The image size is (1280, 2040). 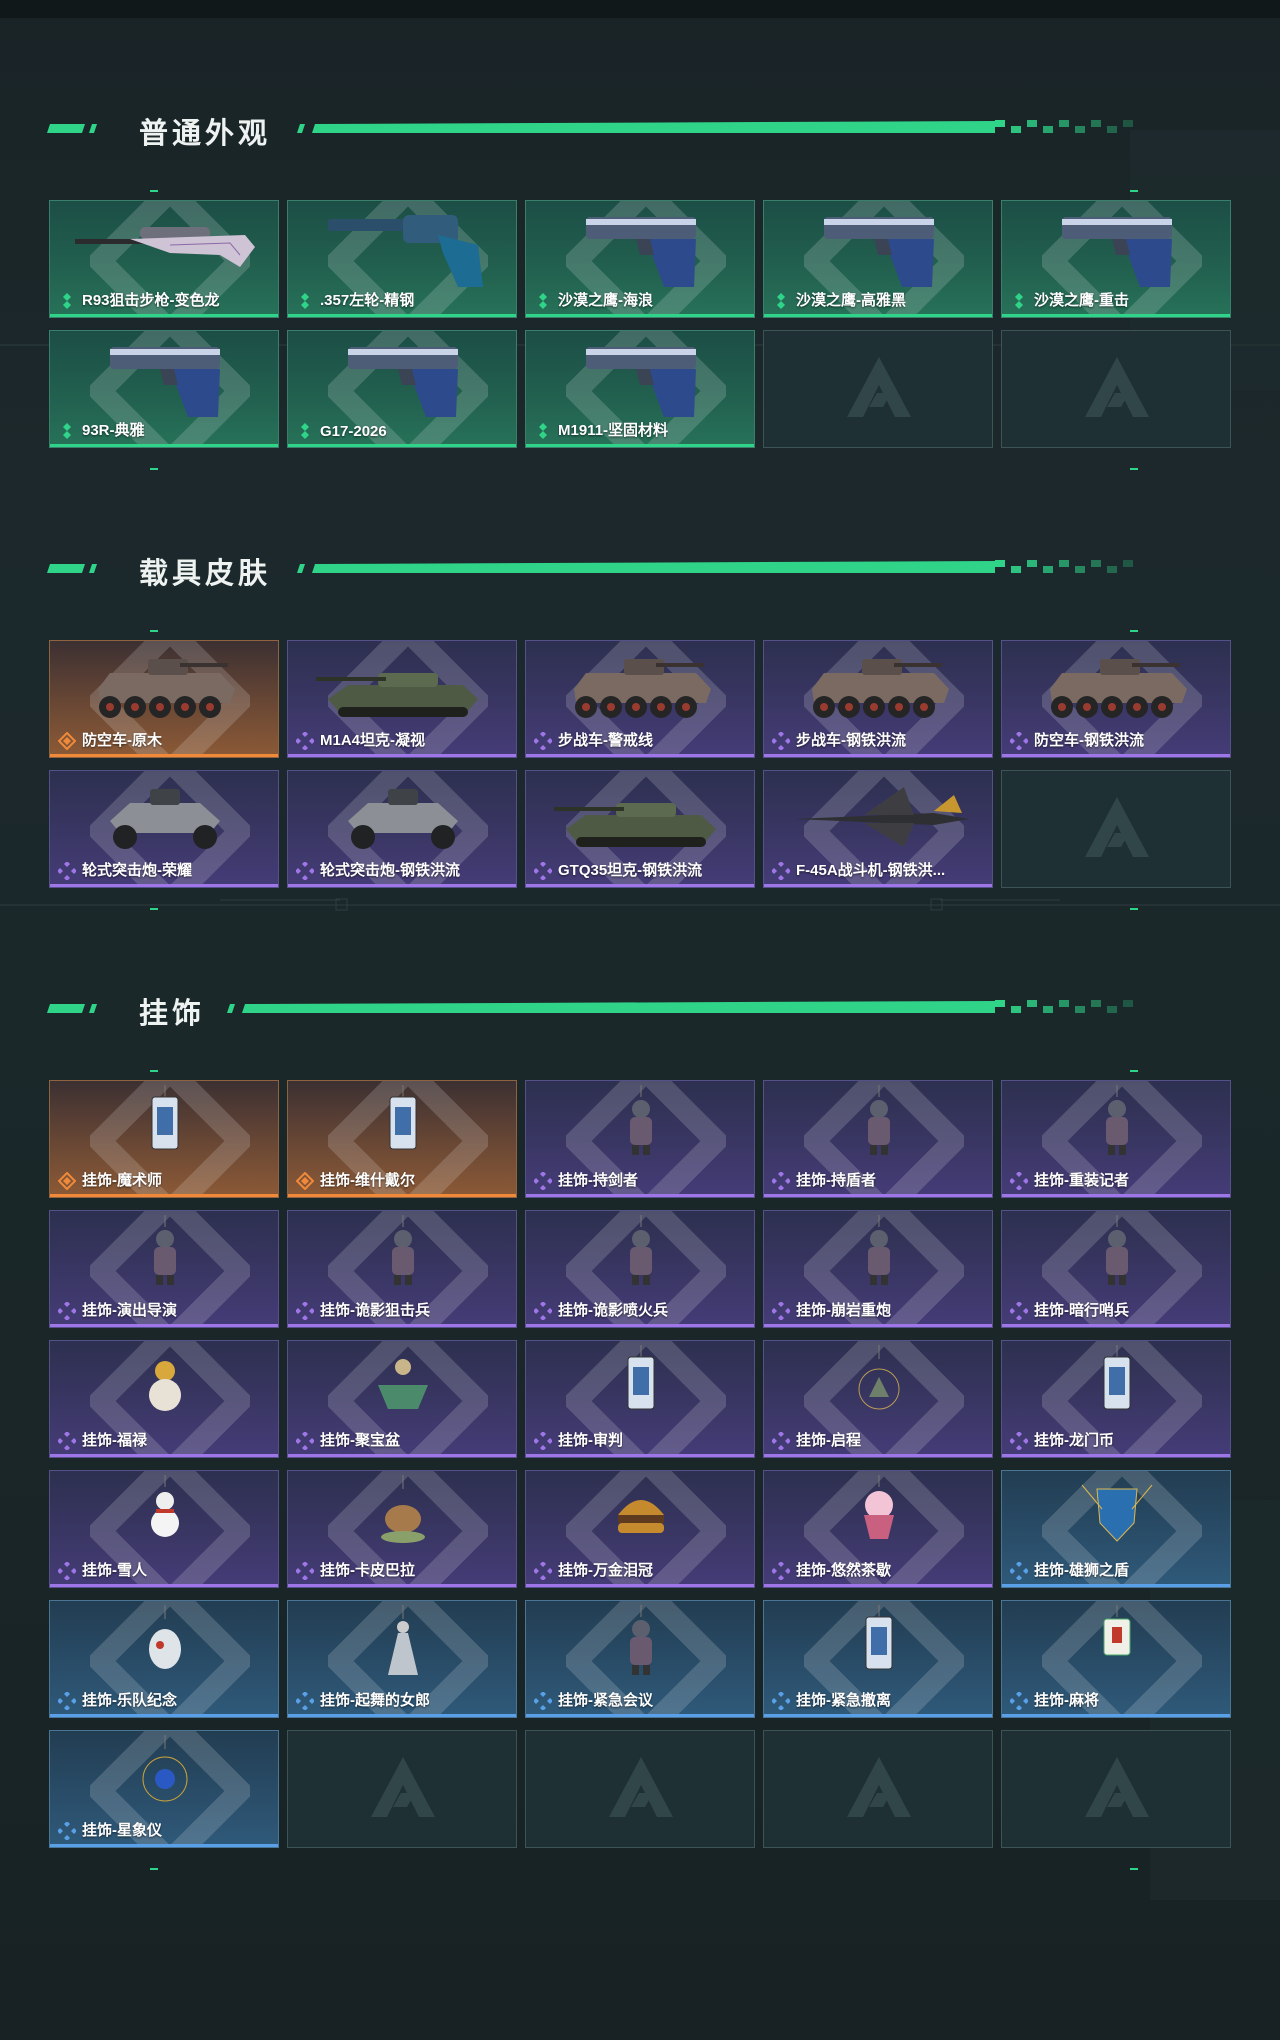 What do you see at coordinates (164, 1529) in the screenshot?
I see `item-card: 挂饰-雪人` at bounding box center [164, 1529].